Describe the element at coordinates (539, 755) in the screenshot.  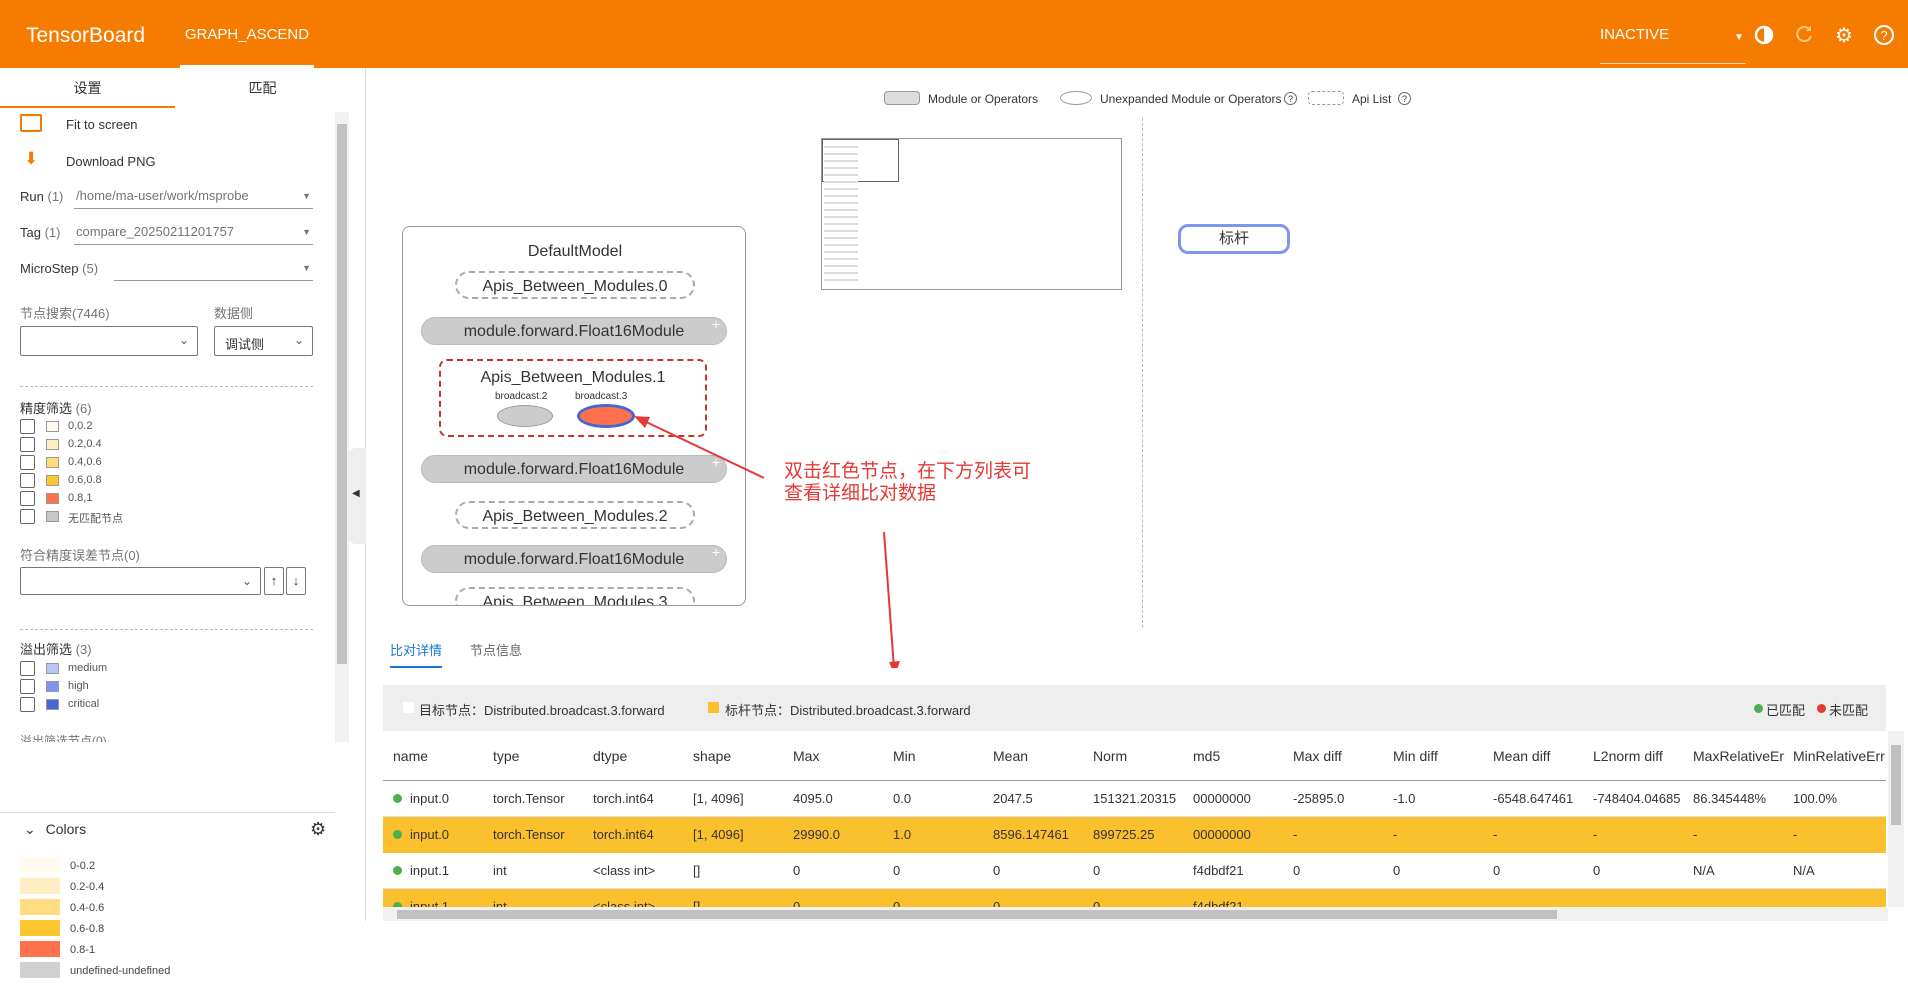
I see `column-header: type` at that location.